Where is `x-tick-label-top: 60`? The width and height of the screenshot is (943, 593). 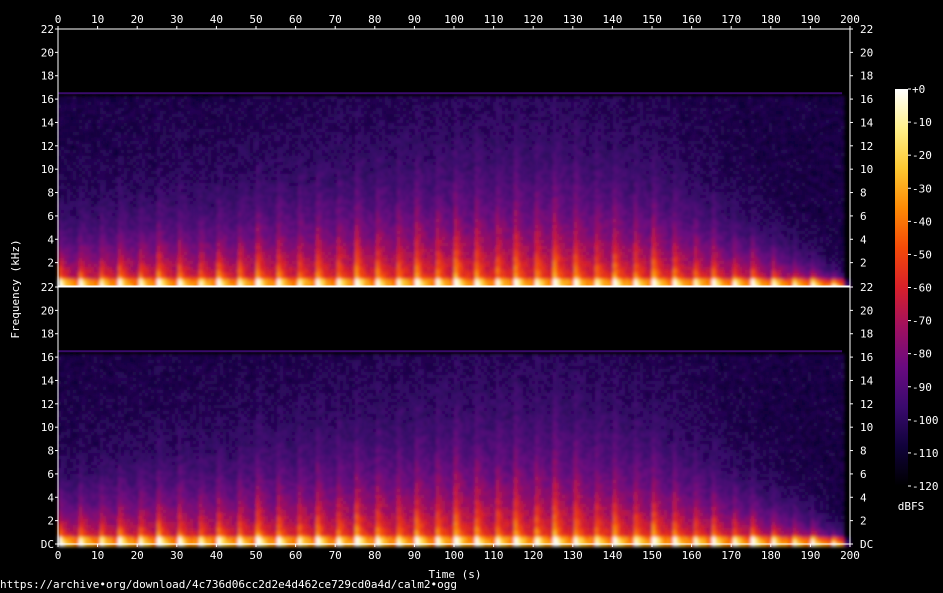 x-tick-label-top: 60 is located at coordinates (295, 19).